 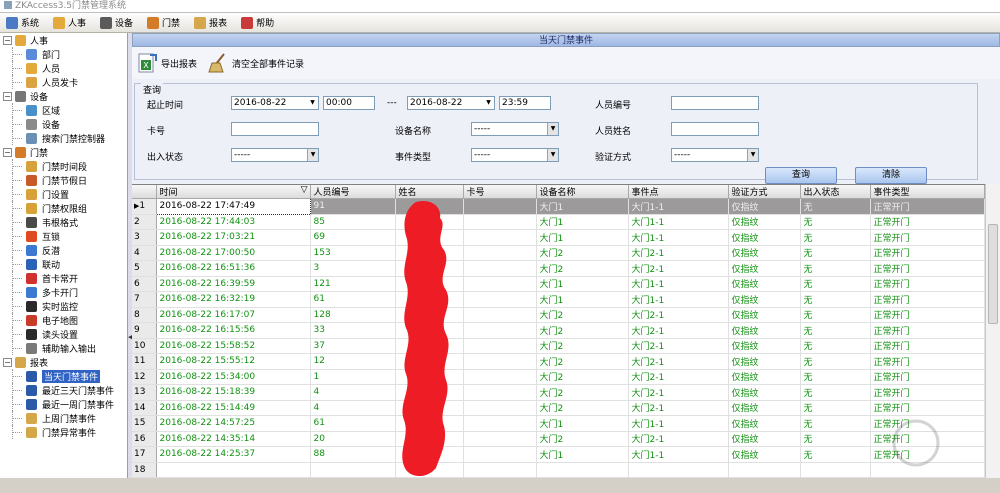 I want to click on table-row: 18, so click(x=558, y=470).